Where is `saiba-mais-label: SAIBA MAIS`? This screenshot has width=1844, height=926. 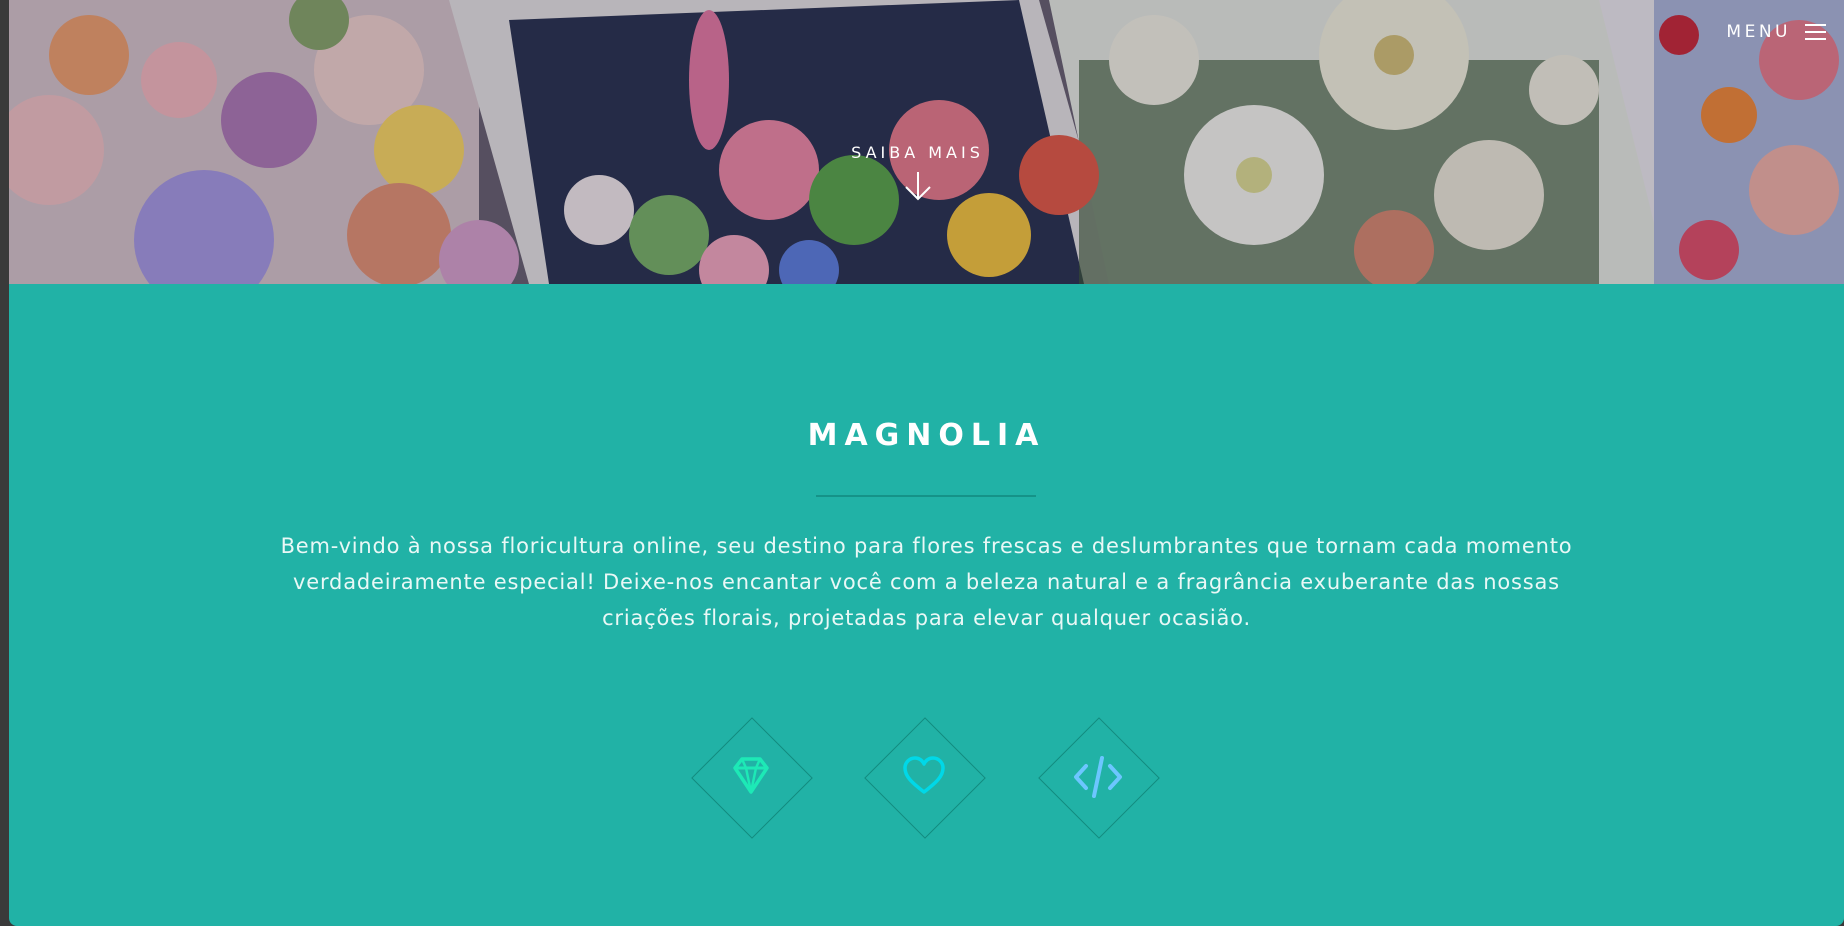 saiba-mais-label: SAIBA MAIS is located at coordinates (917, 152).